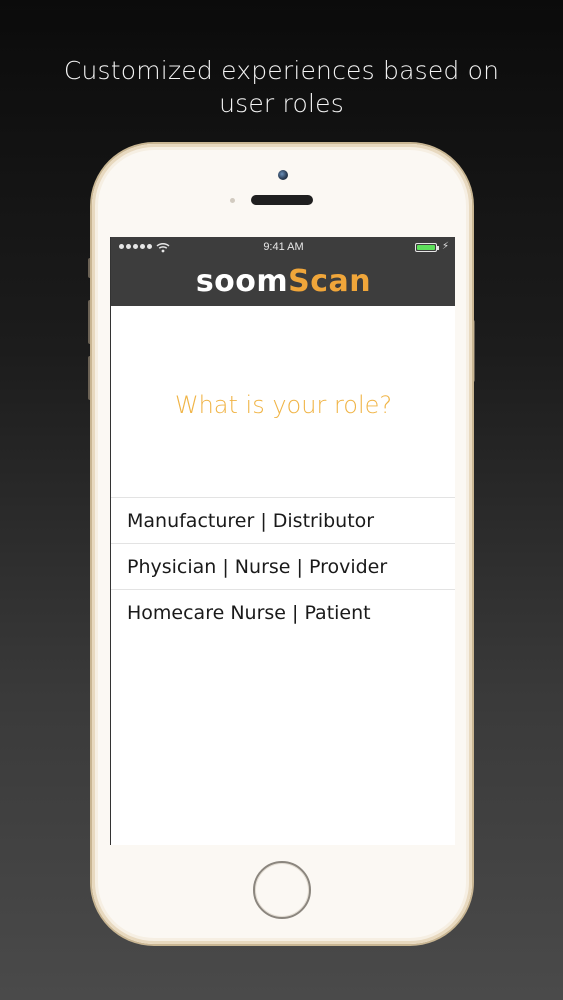 Image resolution: width=563 pixels, height=1000 pixels. What do you see at coordinates (283, 613) in the screenshot?
I see `role-option-homecare-nurse-patient: Homecare Nurse | Patient` at bounding box center [283, 613].